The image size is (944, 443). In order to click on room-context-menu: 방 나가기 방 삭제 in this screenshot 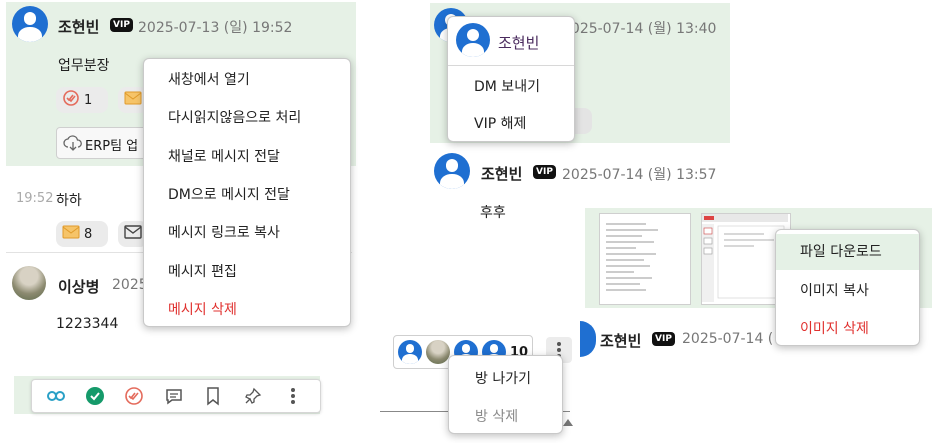, I will do `click(505, 394)`.